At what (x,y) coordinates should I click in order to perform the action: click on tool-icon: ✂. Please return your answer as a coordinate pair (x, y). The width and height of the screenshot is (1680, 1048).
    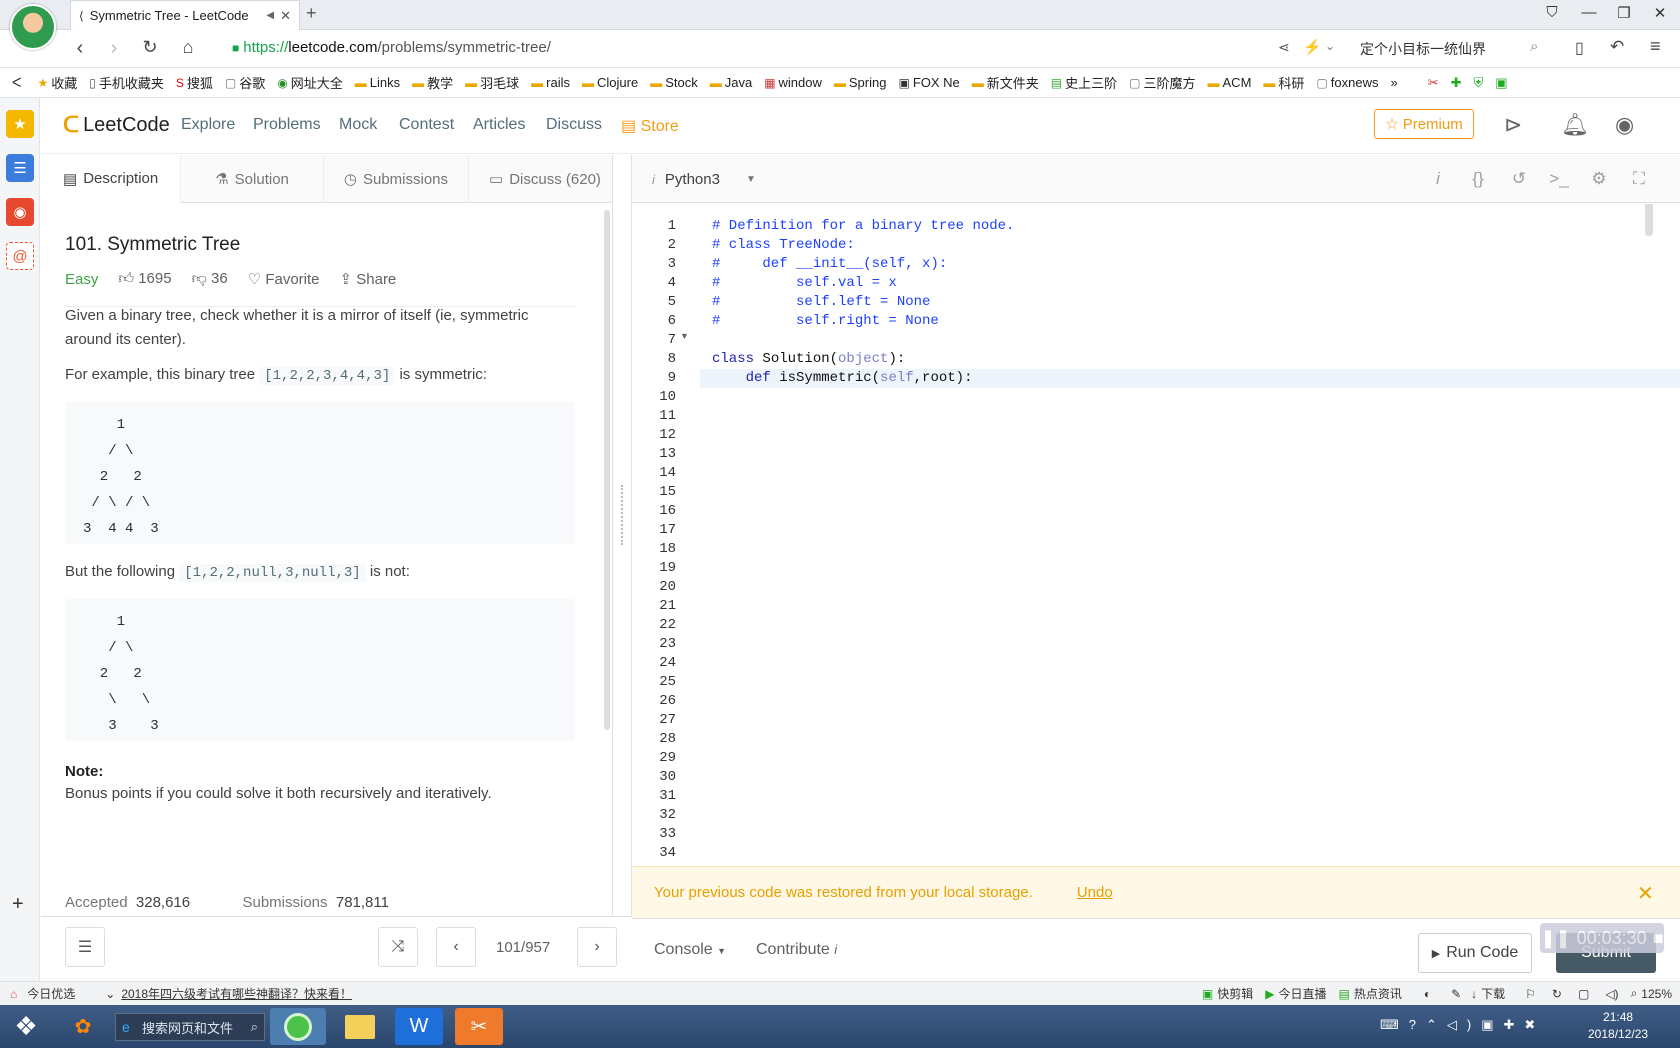
    Looking at the image, I should click on (479, 1026).